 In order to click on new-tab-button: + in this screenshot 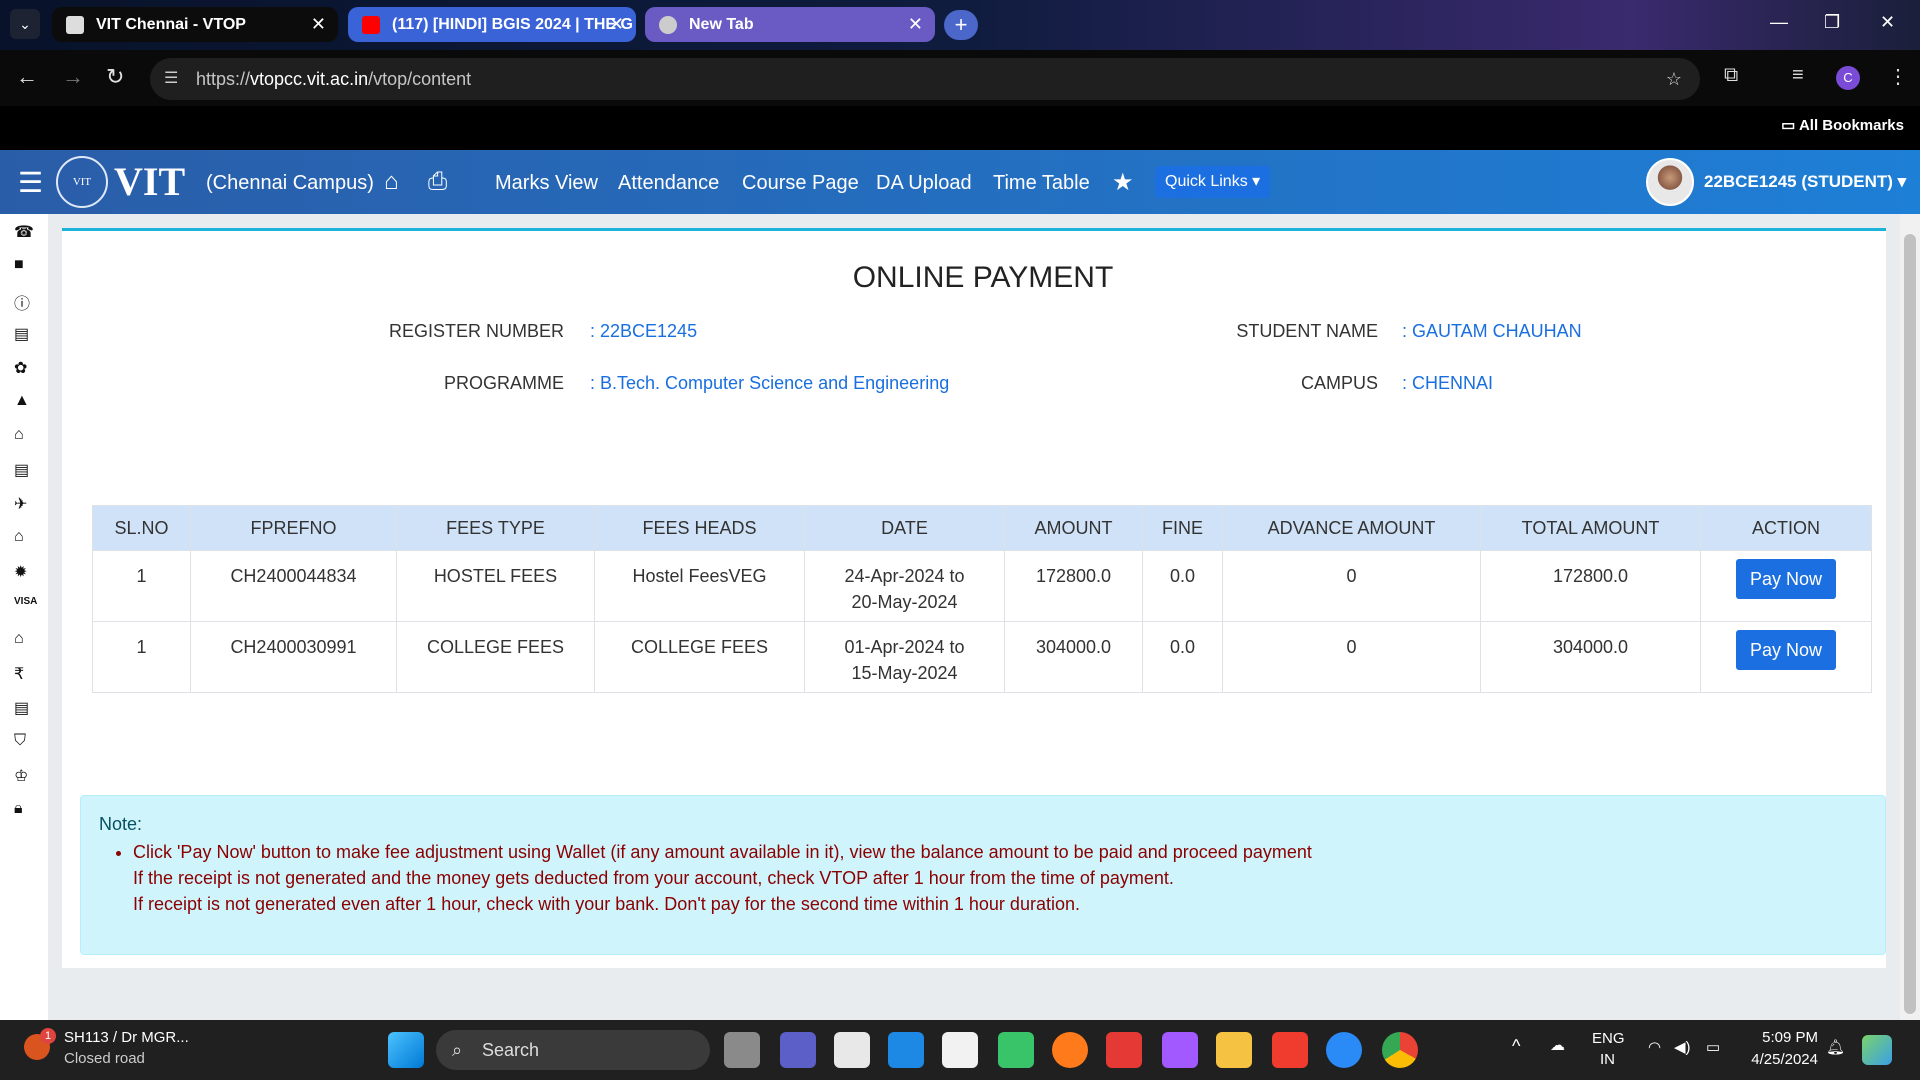, I will do `click(961, 25)`.